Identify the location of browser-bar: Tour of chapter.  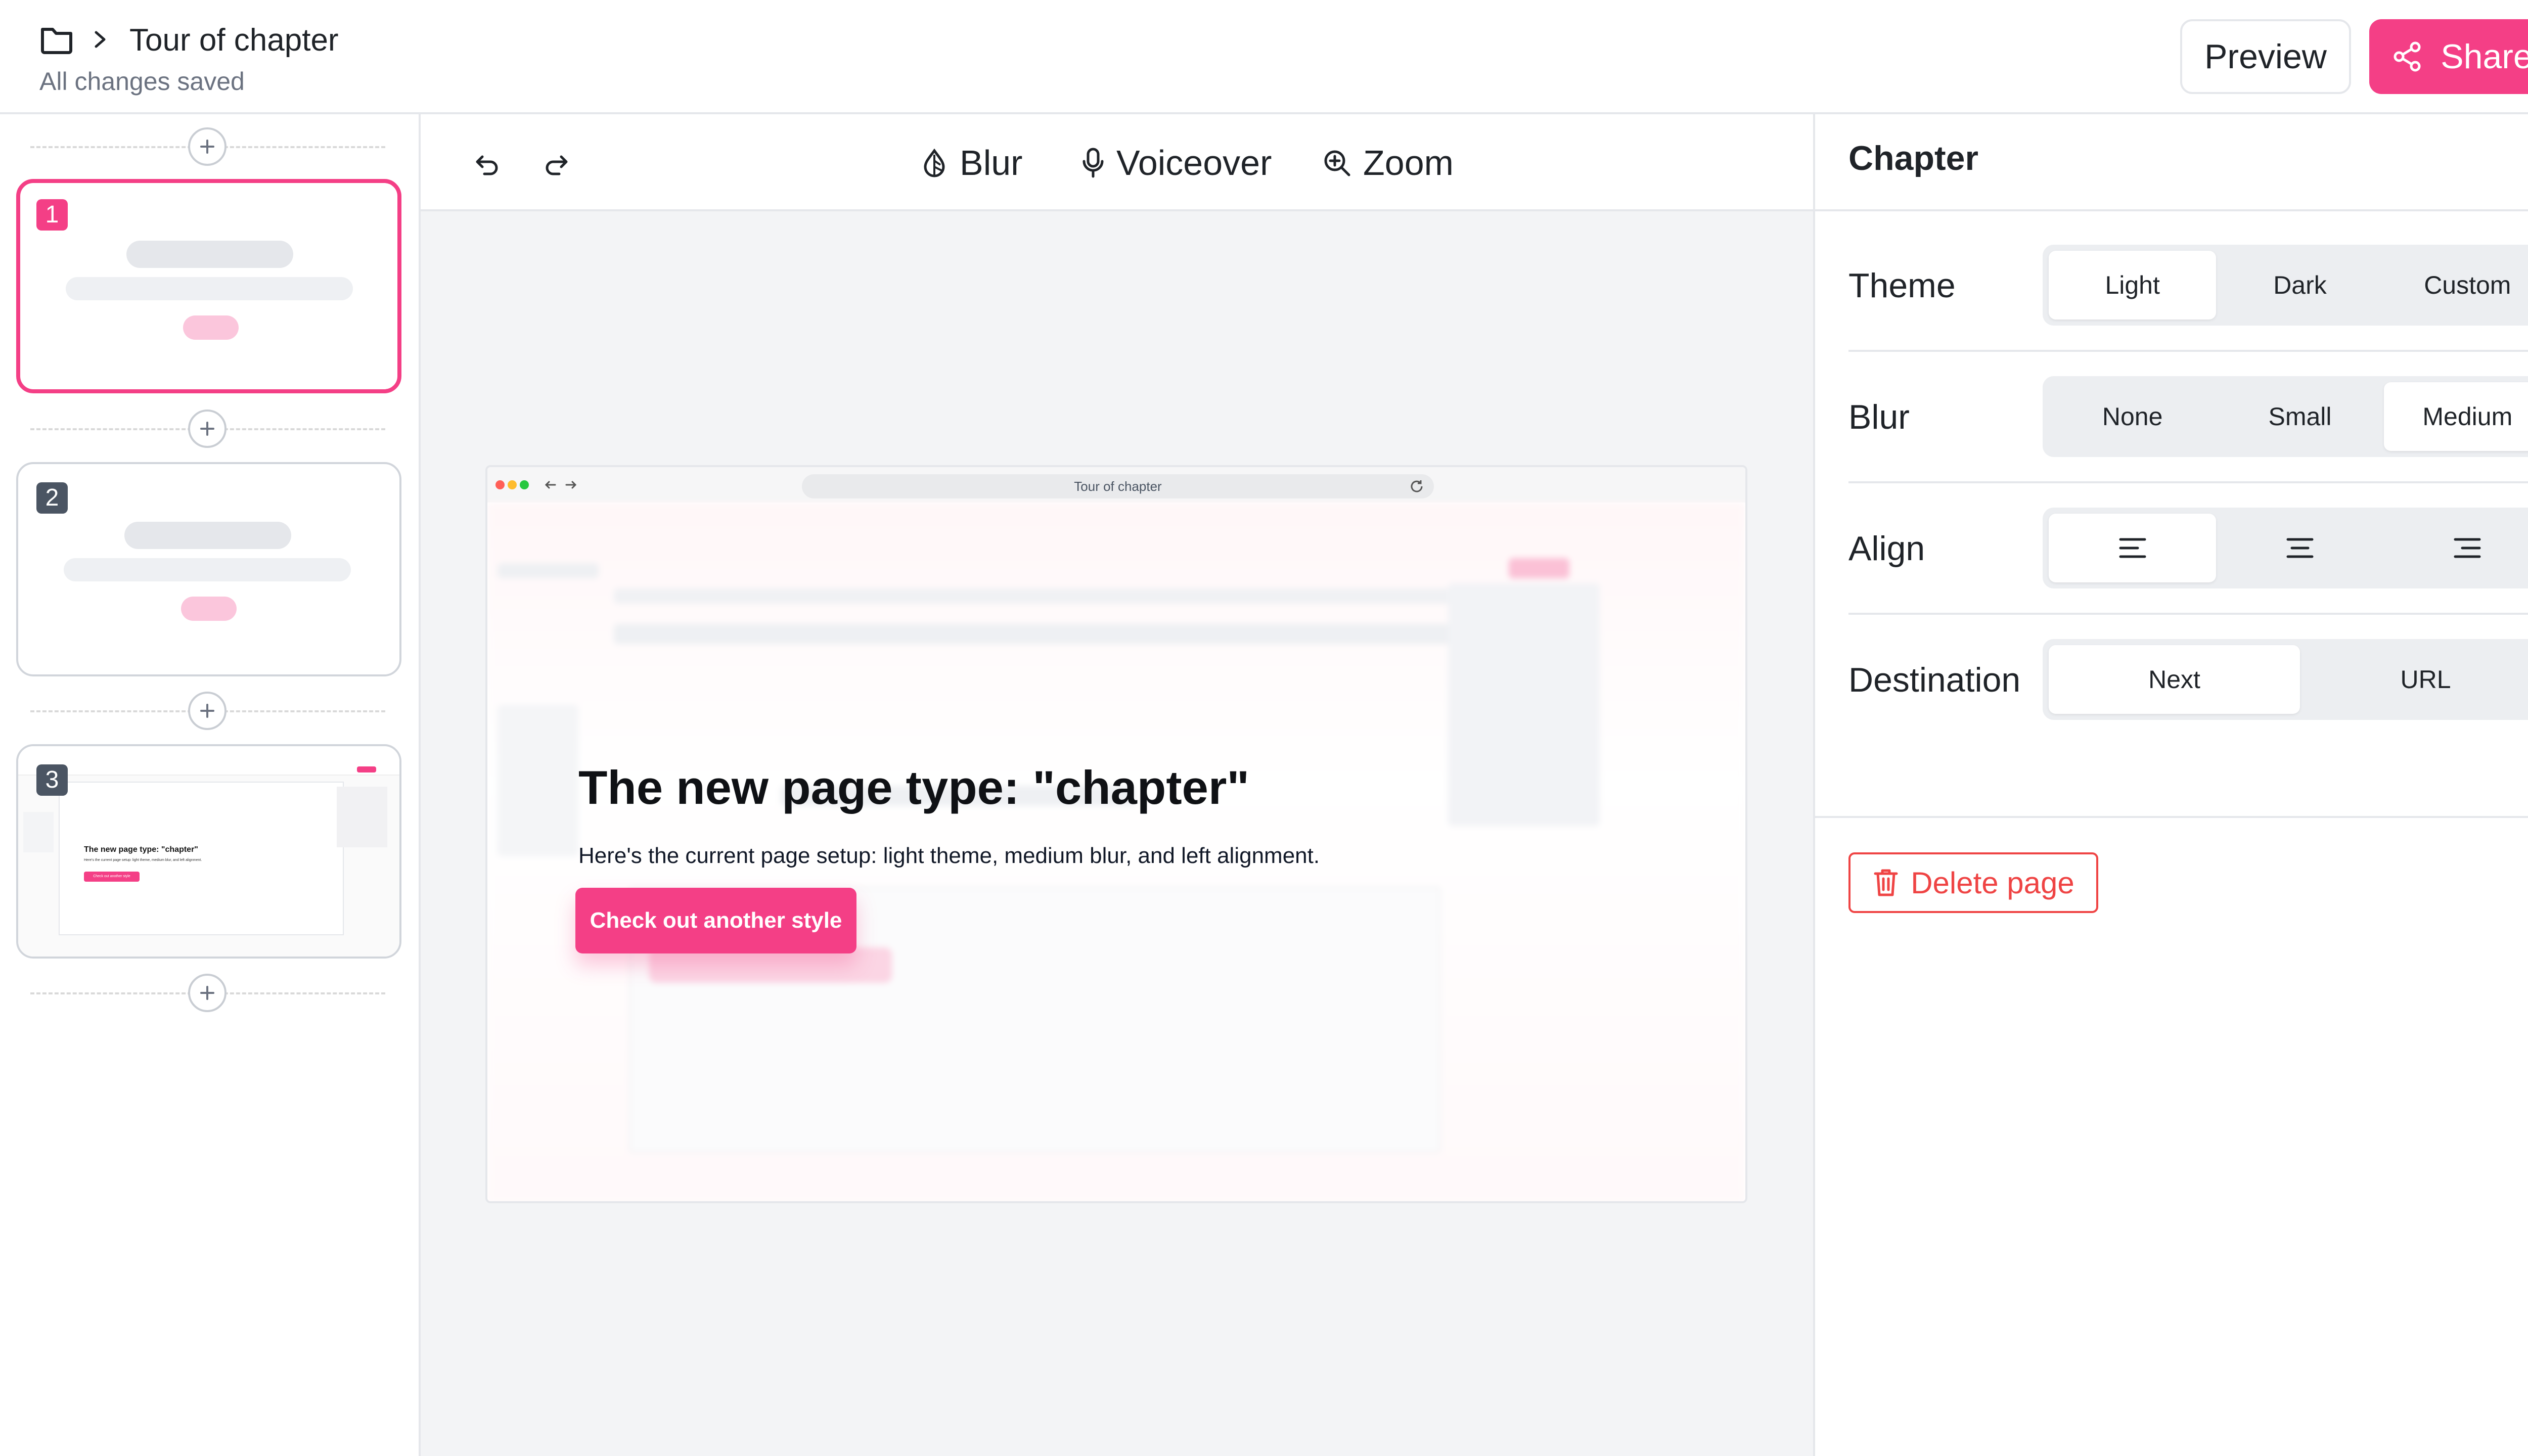
(1116, 485).